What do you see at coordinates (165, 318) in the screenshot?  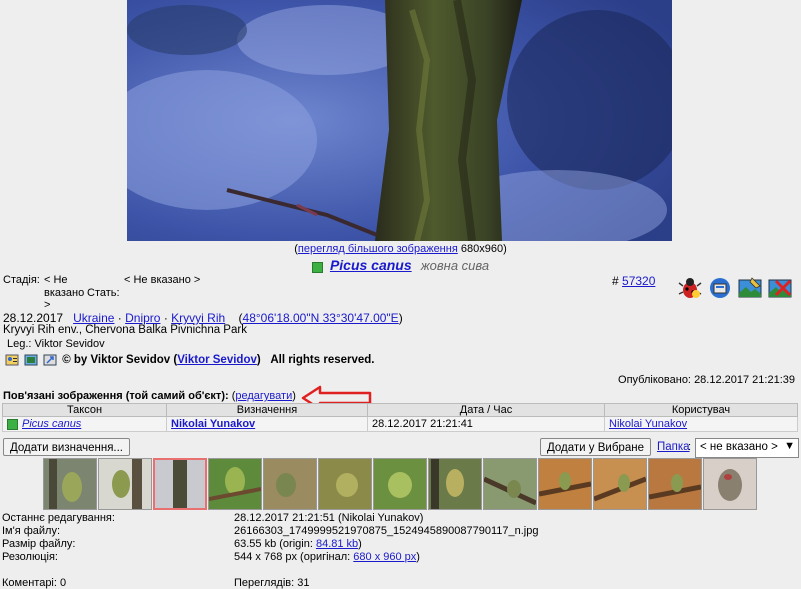 I see `loc-sep-2: ·` at bounding box center [165, 318].